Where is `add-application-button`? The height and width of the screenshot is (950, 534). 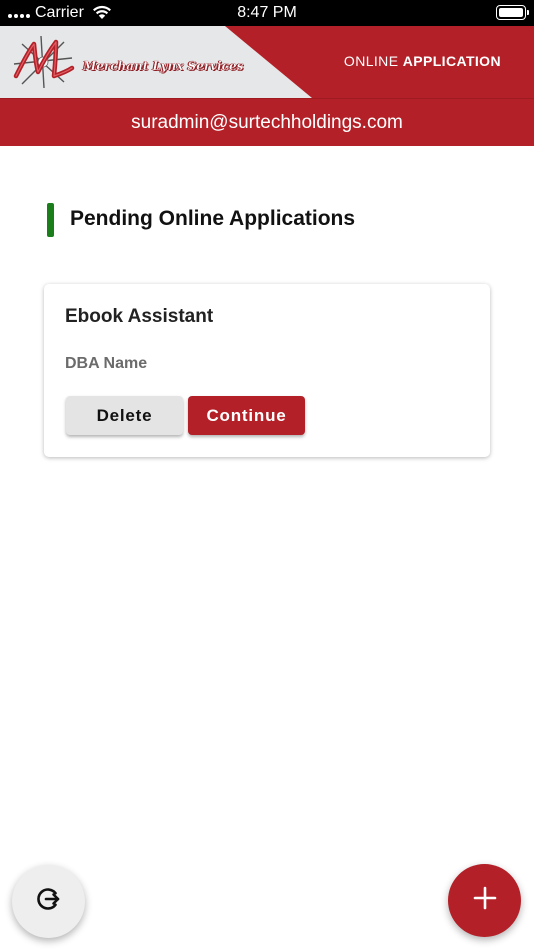
add-application-button is located at coordinates (484, 900).